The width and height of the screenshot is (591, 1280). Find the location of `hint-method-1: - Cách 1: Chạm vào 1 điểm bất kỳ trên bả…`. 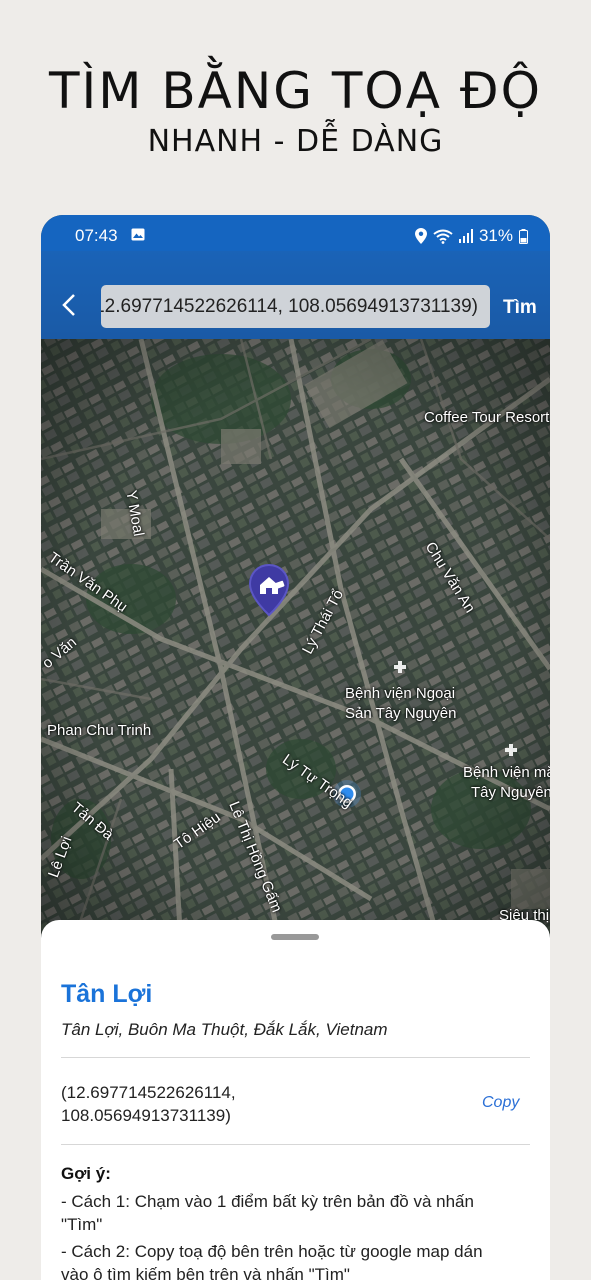

hint-method-1: - Cách 1: Chạm vào 1 điểm bất kỳ trên bả… is located at coordinates (296, 1213).